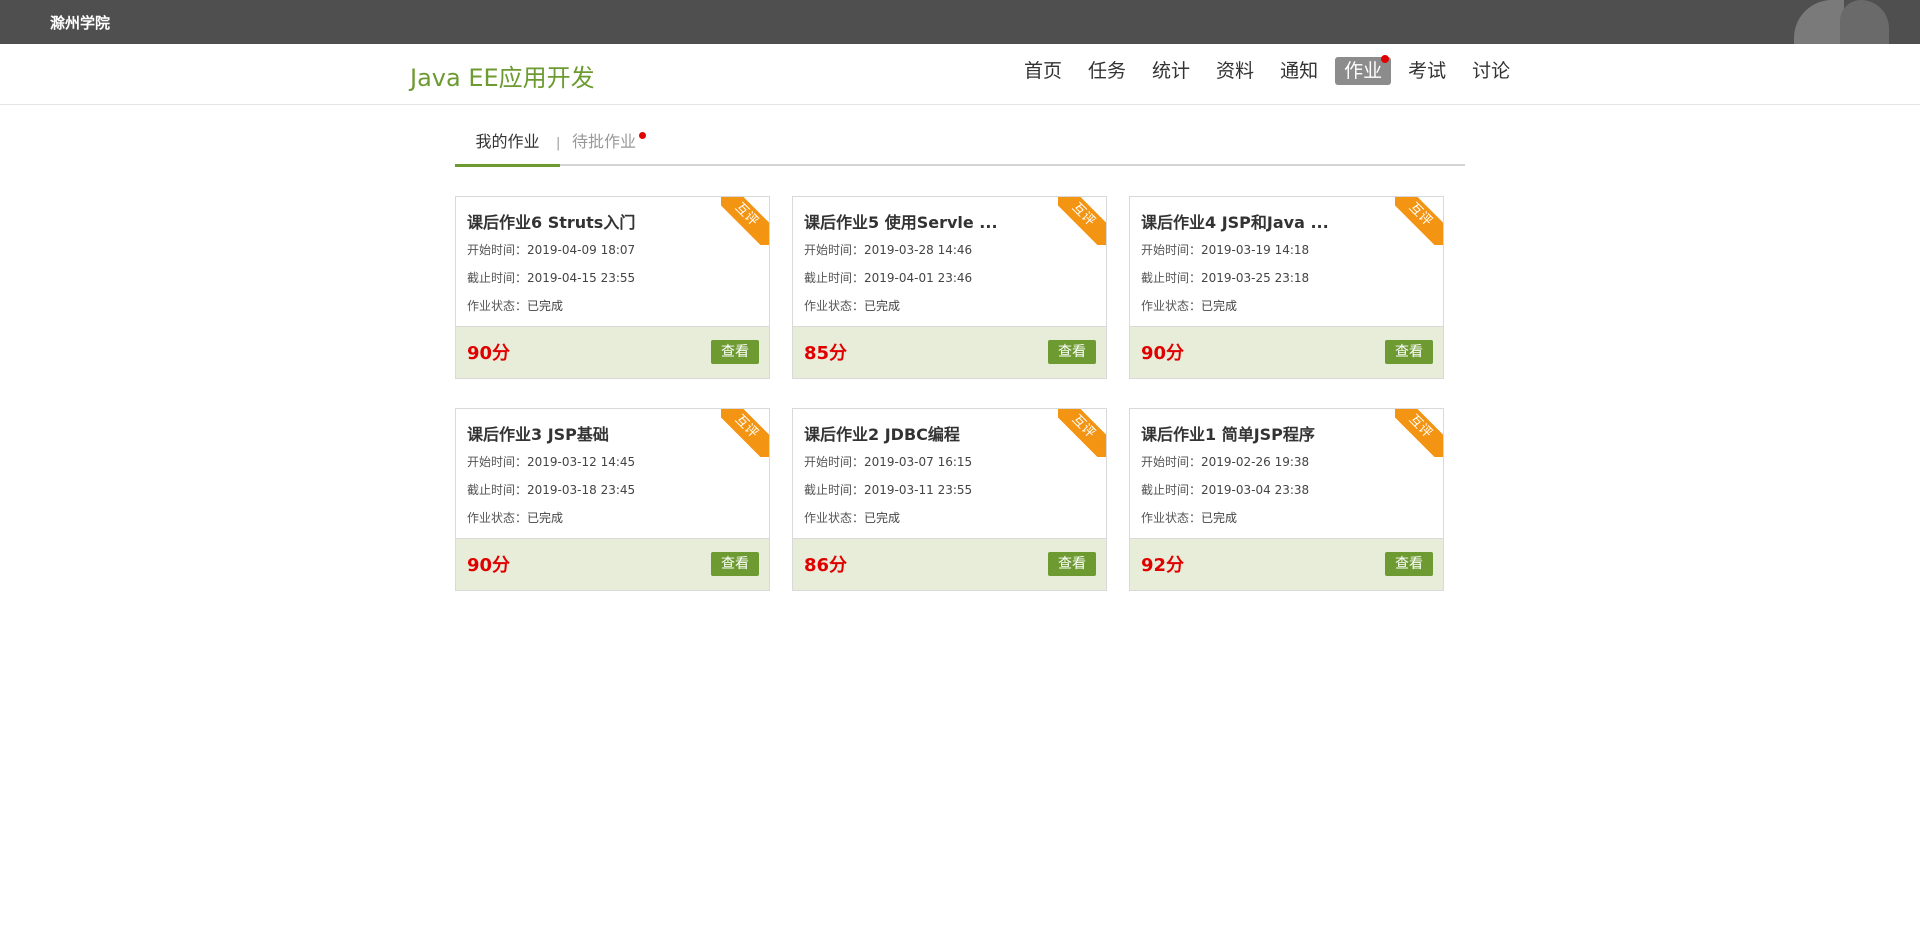 This screenshot has height=926, width=1920. I want to click on nav-item-homework: 作业, so click(1363, 70).